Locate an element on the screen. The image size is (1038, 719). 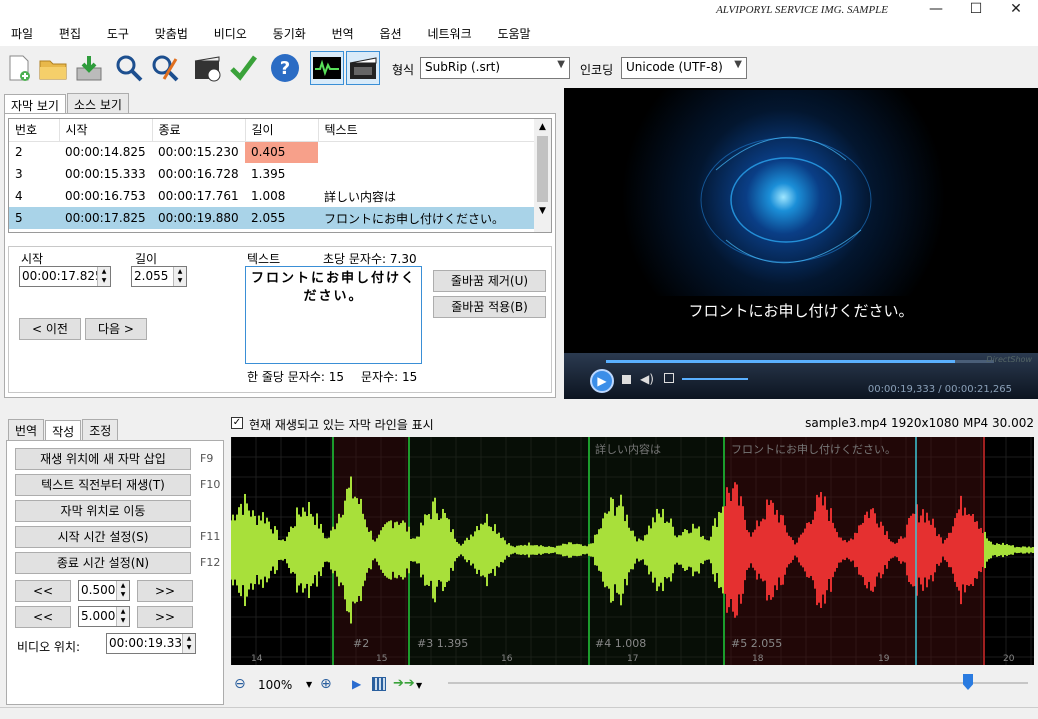
zoom-in-icon: ⊕ is located at coordinates (326, 684).